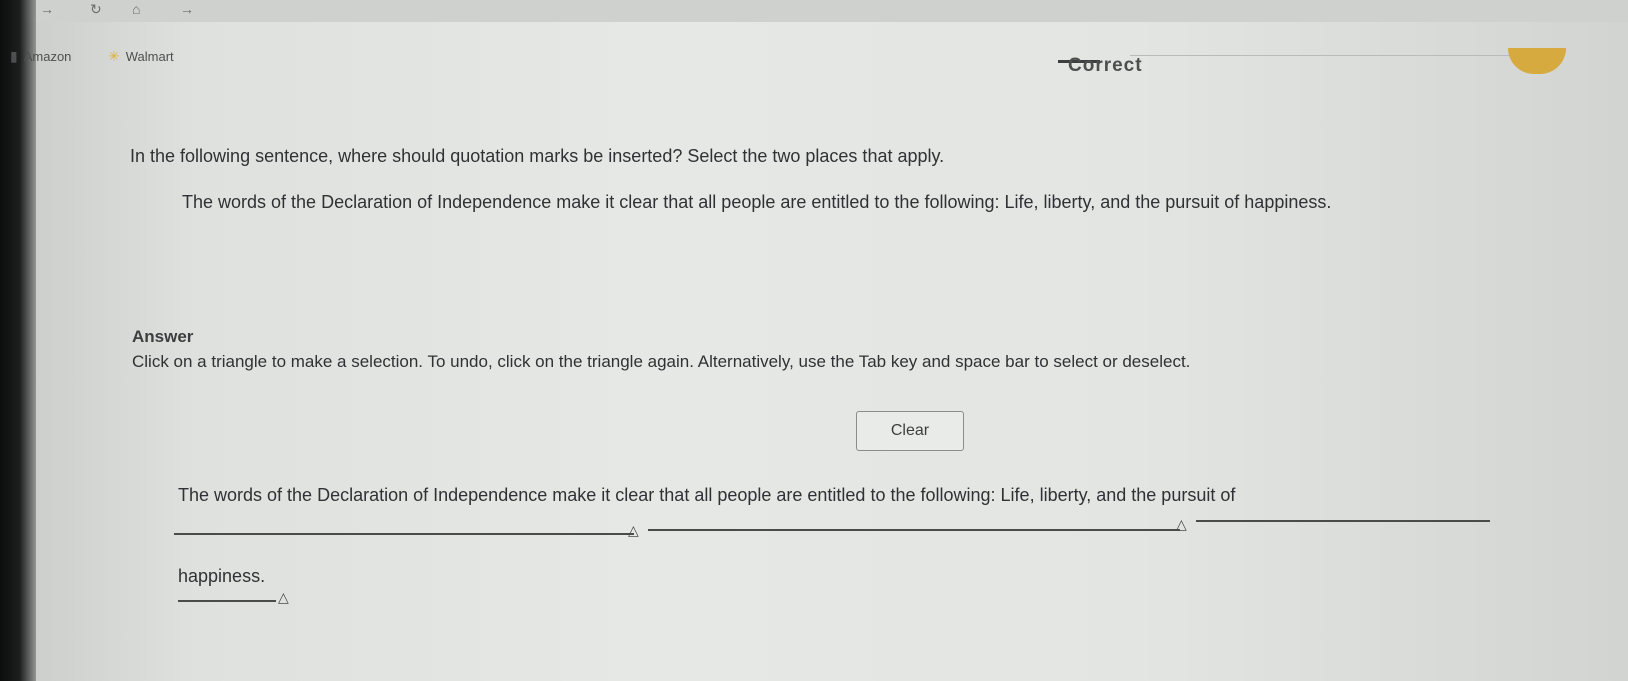  I want to click on sentence-segment-4: happiness., so click(222, 576).